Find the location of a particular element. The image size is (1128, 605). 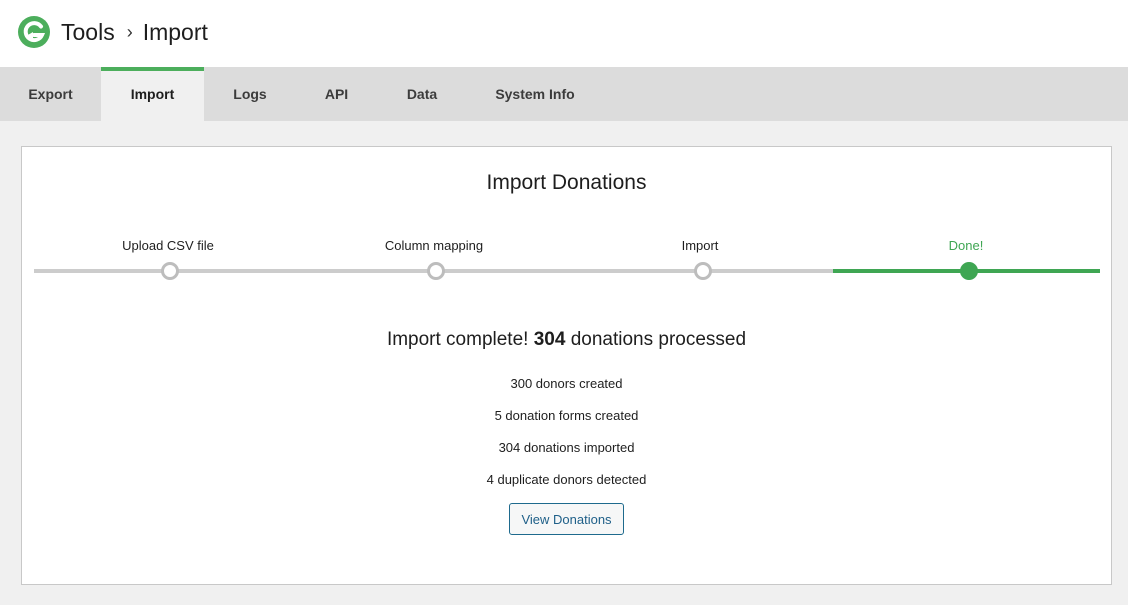

result-count: 304 is located at coordinates (549, 339).